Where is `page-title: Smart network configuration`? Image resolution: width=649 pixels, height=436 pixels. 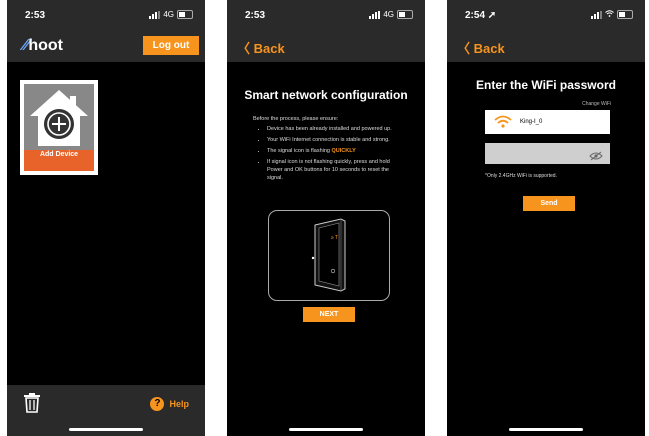 page-title: Smart network configuration is located at coordinates (326, 95).